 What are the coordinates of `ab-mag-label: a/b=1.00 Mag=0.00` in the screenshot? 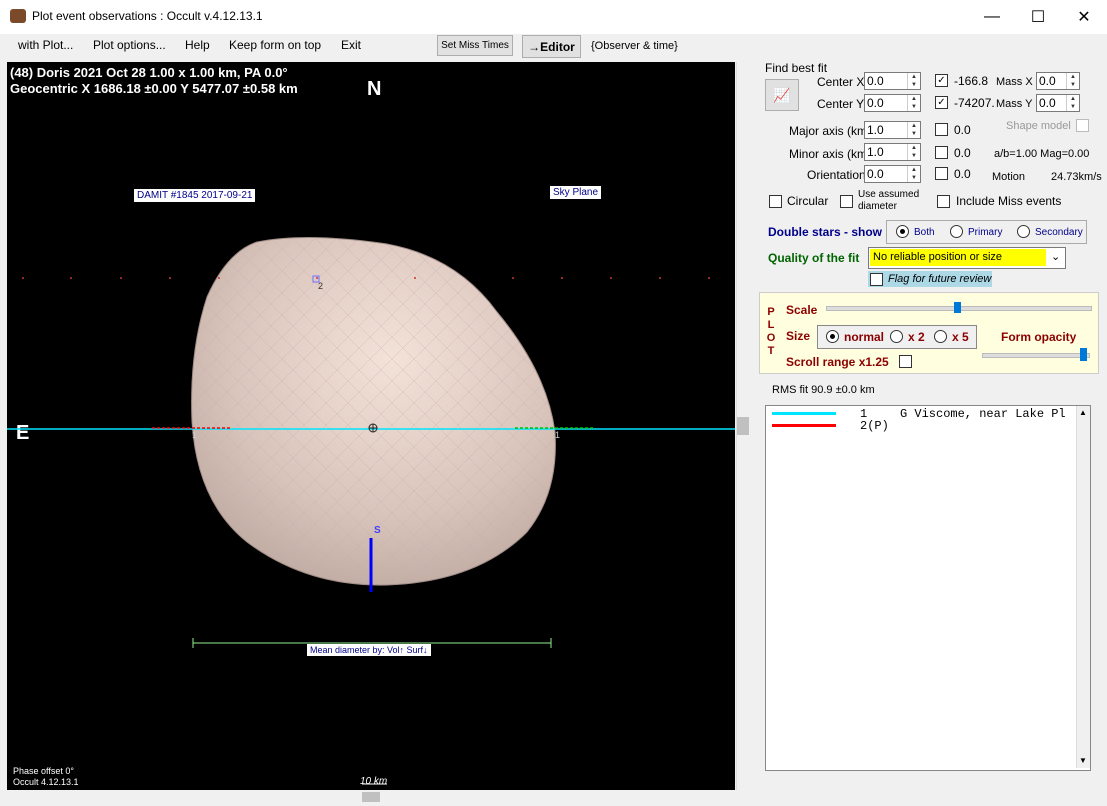 It's located at (1042, 154).